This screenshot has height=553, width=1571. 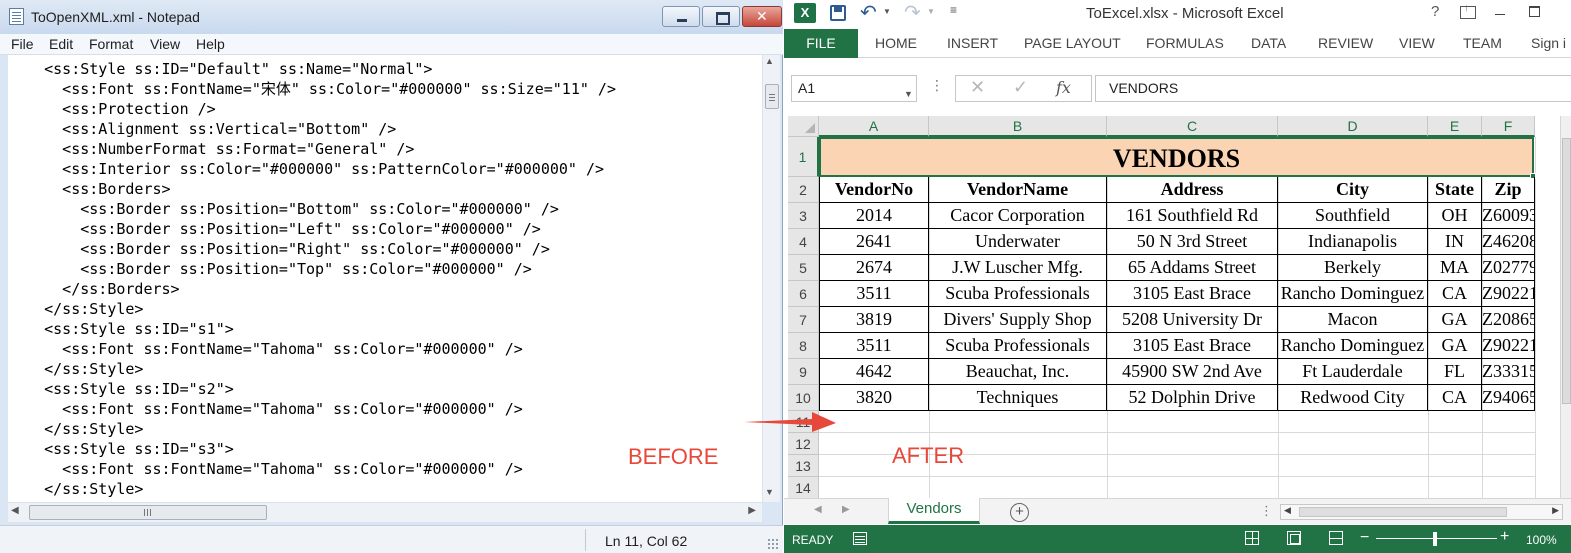 I want to click on page-break-preview-icon, so click(x=1336, y=538).